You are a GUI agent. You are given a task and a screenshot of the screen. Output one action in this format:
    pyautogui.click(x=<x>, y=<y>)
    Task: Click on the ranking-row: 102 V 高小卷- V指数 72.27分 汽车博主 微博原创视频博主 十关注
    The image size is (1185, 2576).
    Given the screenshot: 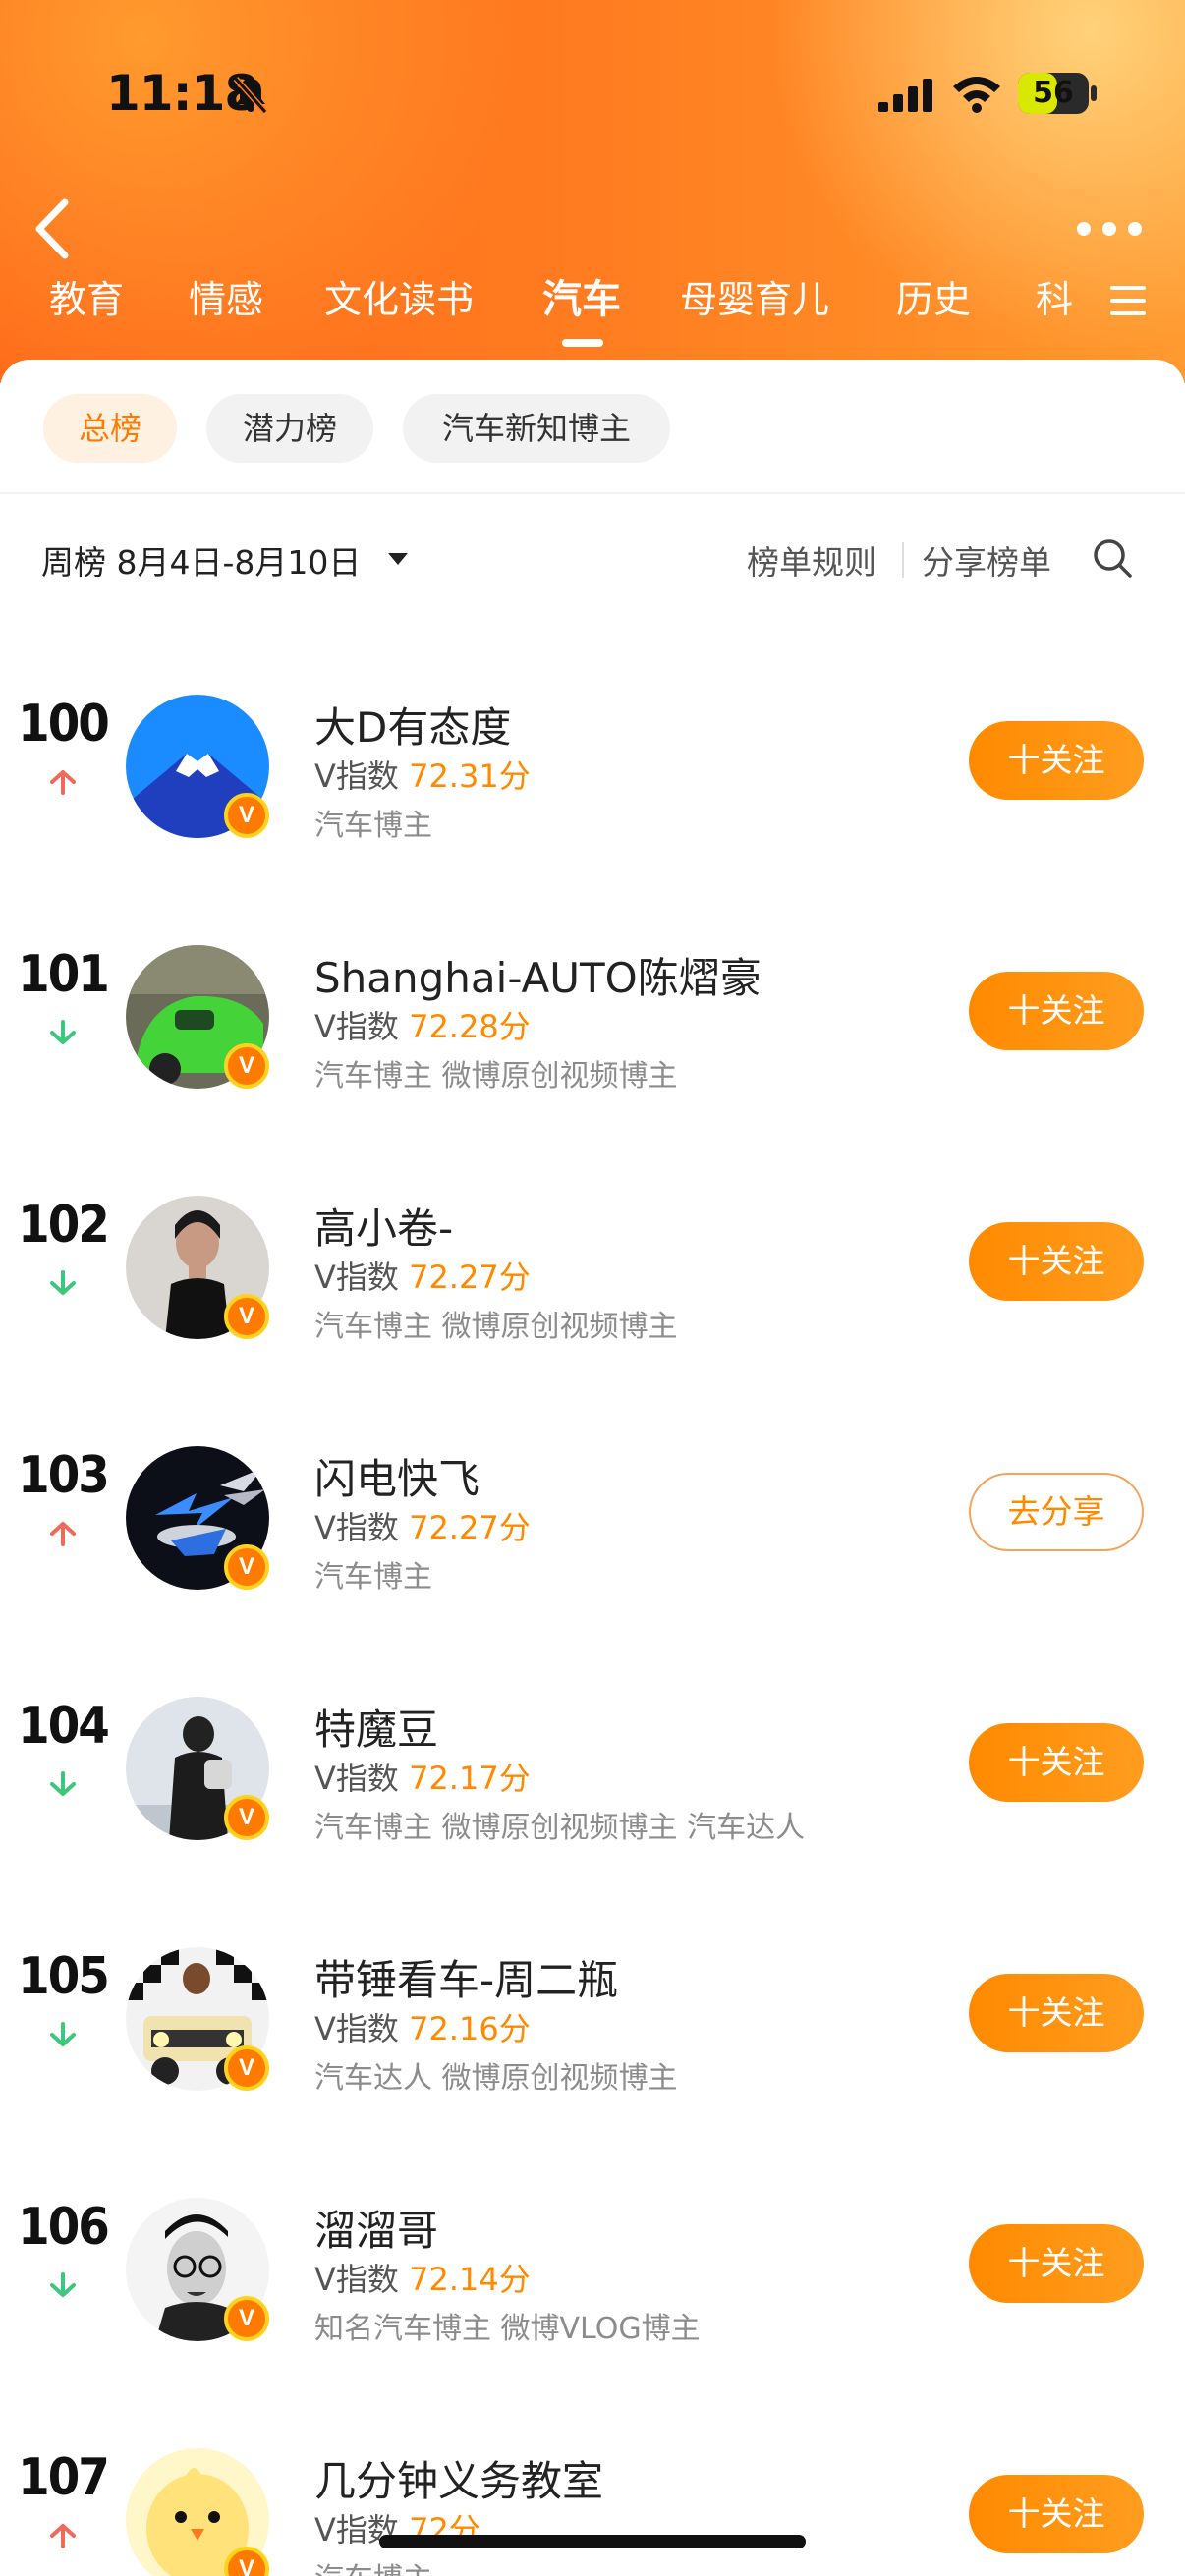 What is the action you would take?
    pyautogui.click(x=592, y=1254)
    